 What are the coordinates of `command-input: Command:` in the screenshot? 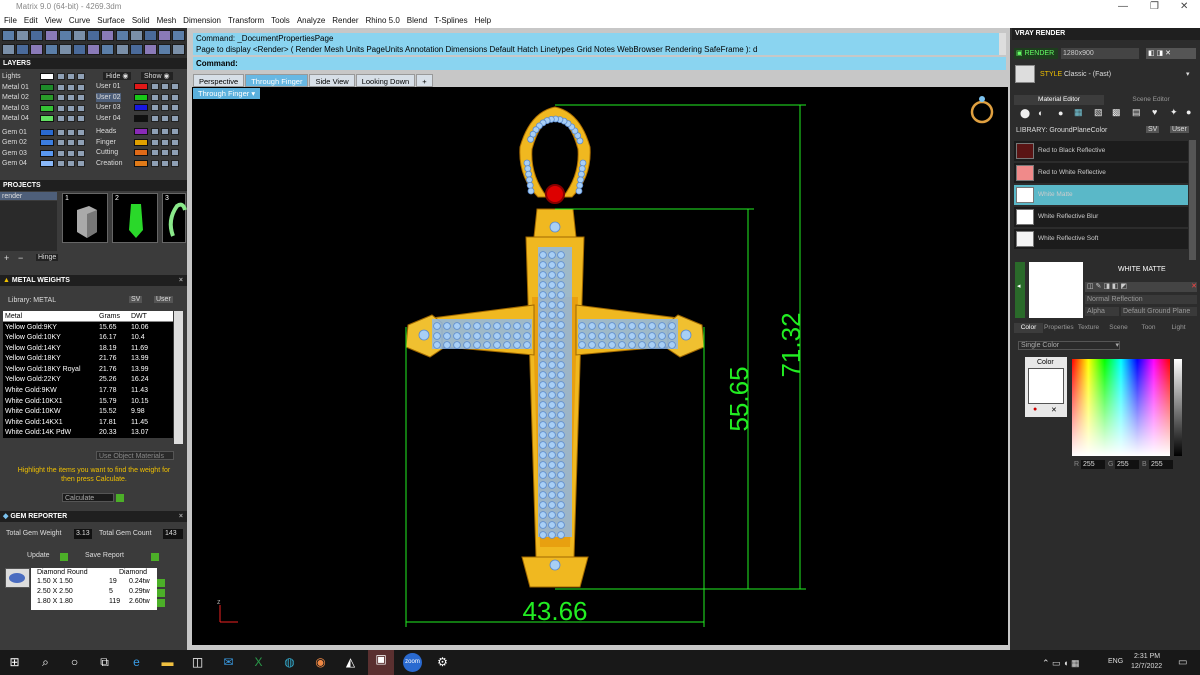 It's located at (599, 63).